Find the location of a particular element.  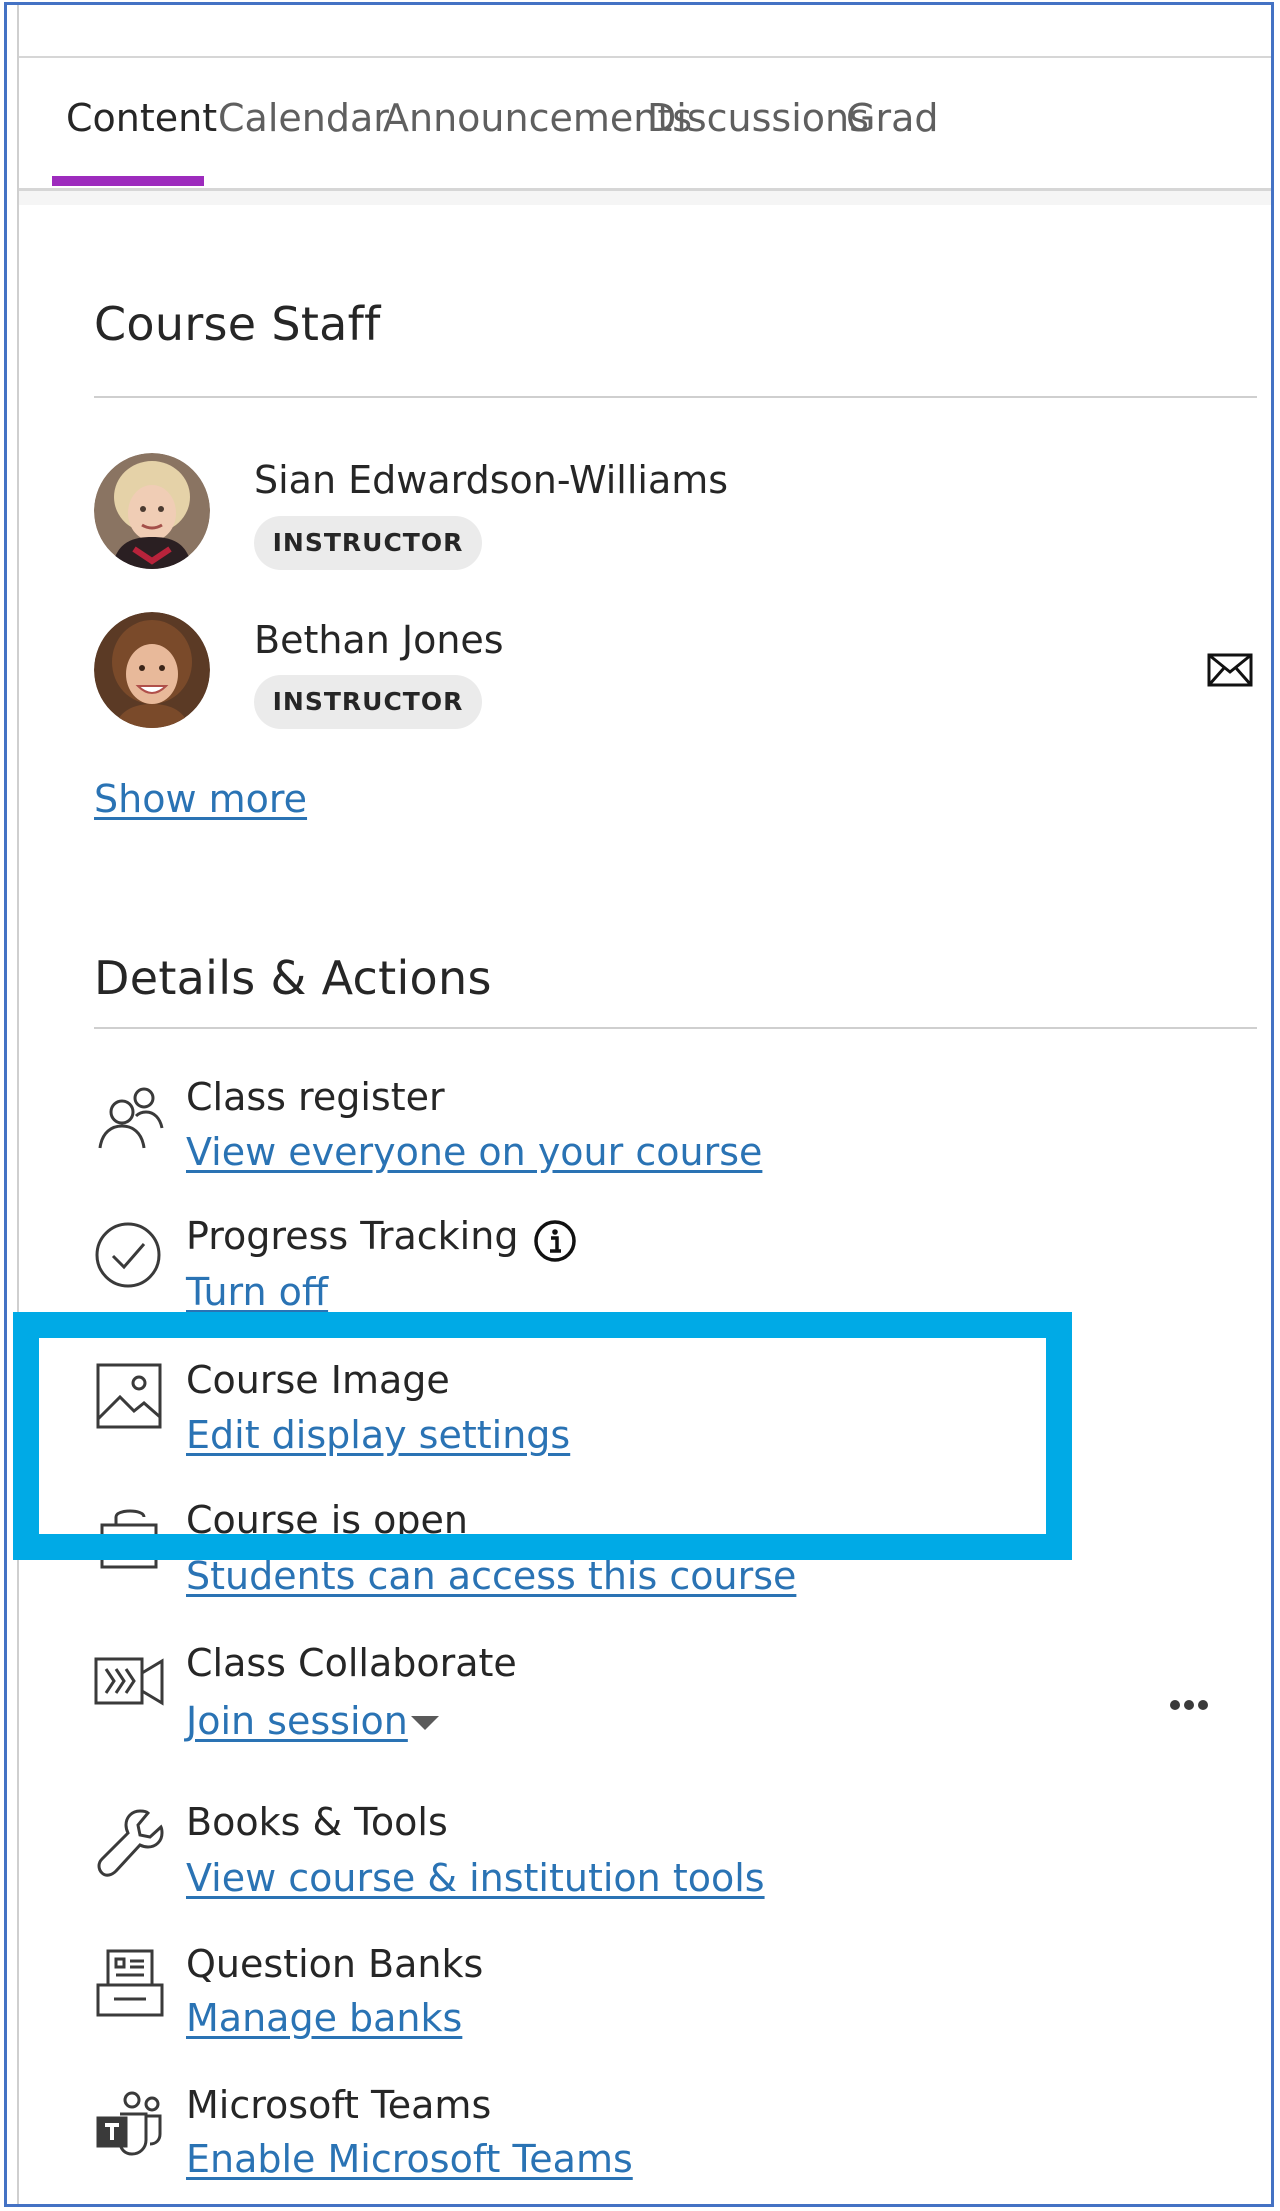

lock-icon is located at coordinates (130, 1541).